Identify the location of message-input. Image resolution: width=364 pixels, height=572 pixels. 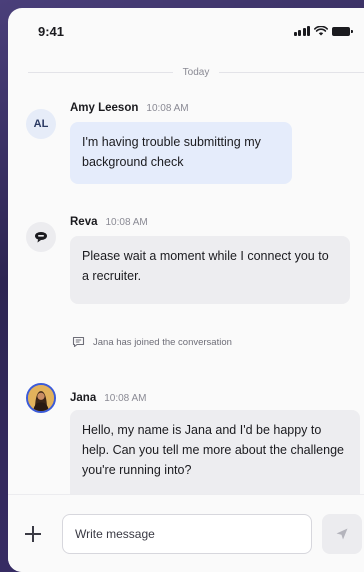
(187, 534).